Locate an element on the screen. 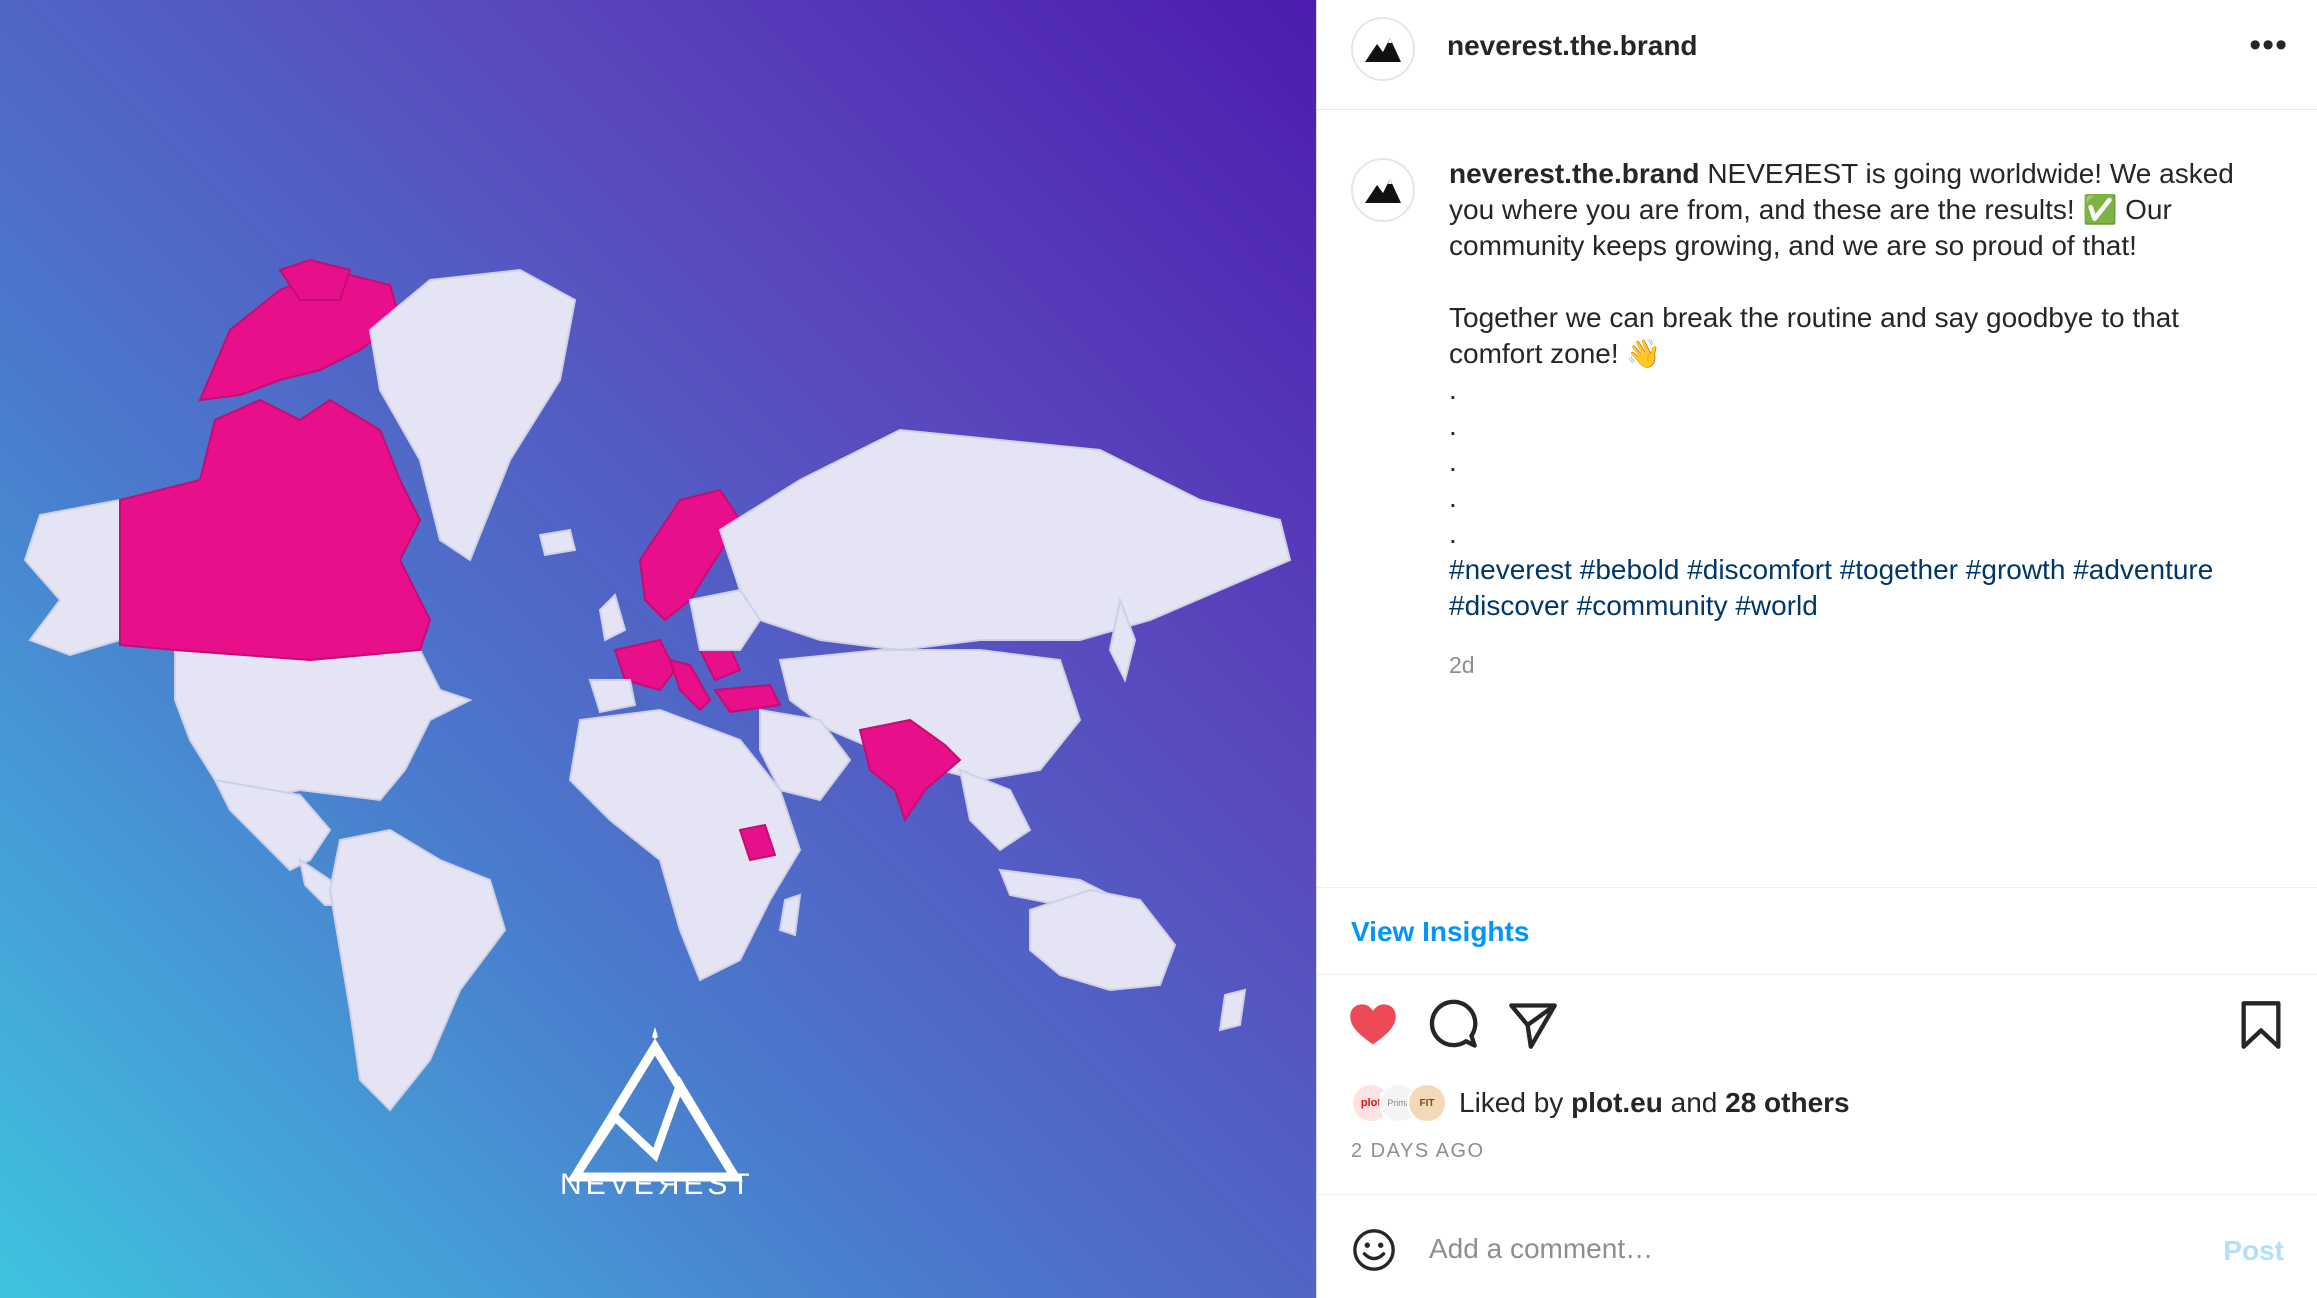  hashtag-link: #community is located at coordinates (1652, 605).